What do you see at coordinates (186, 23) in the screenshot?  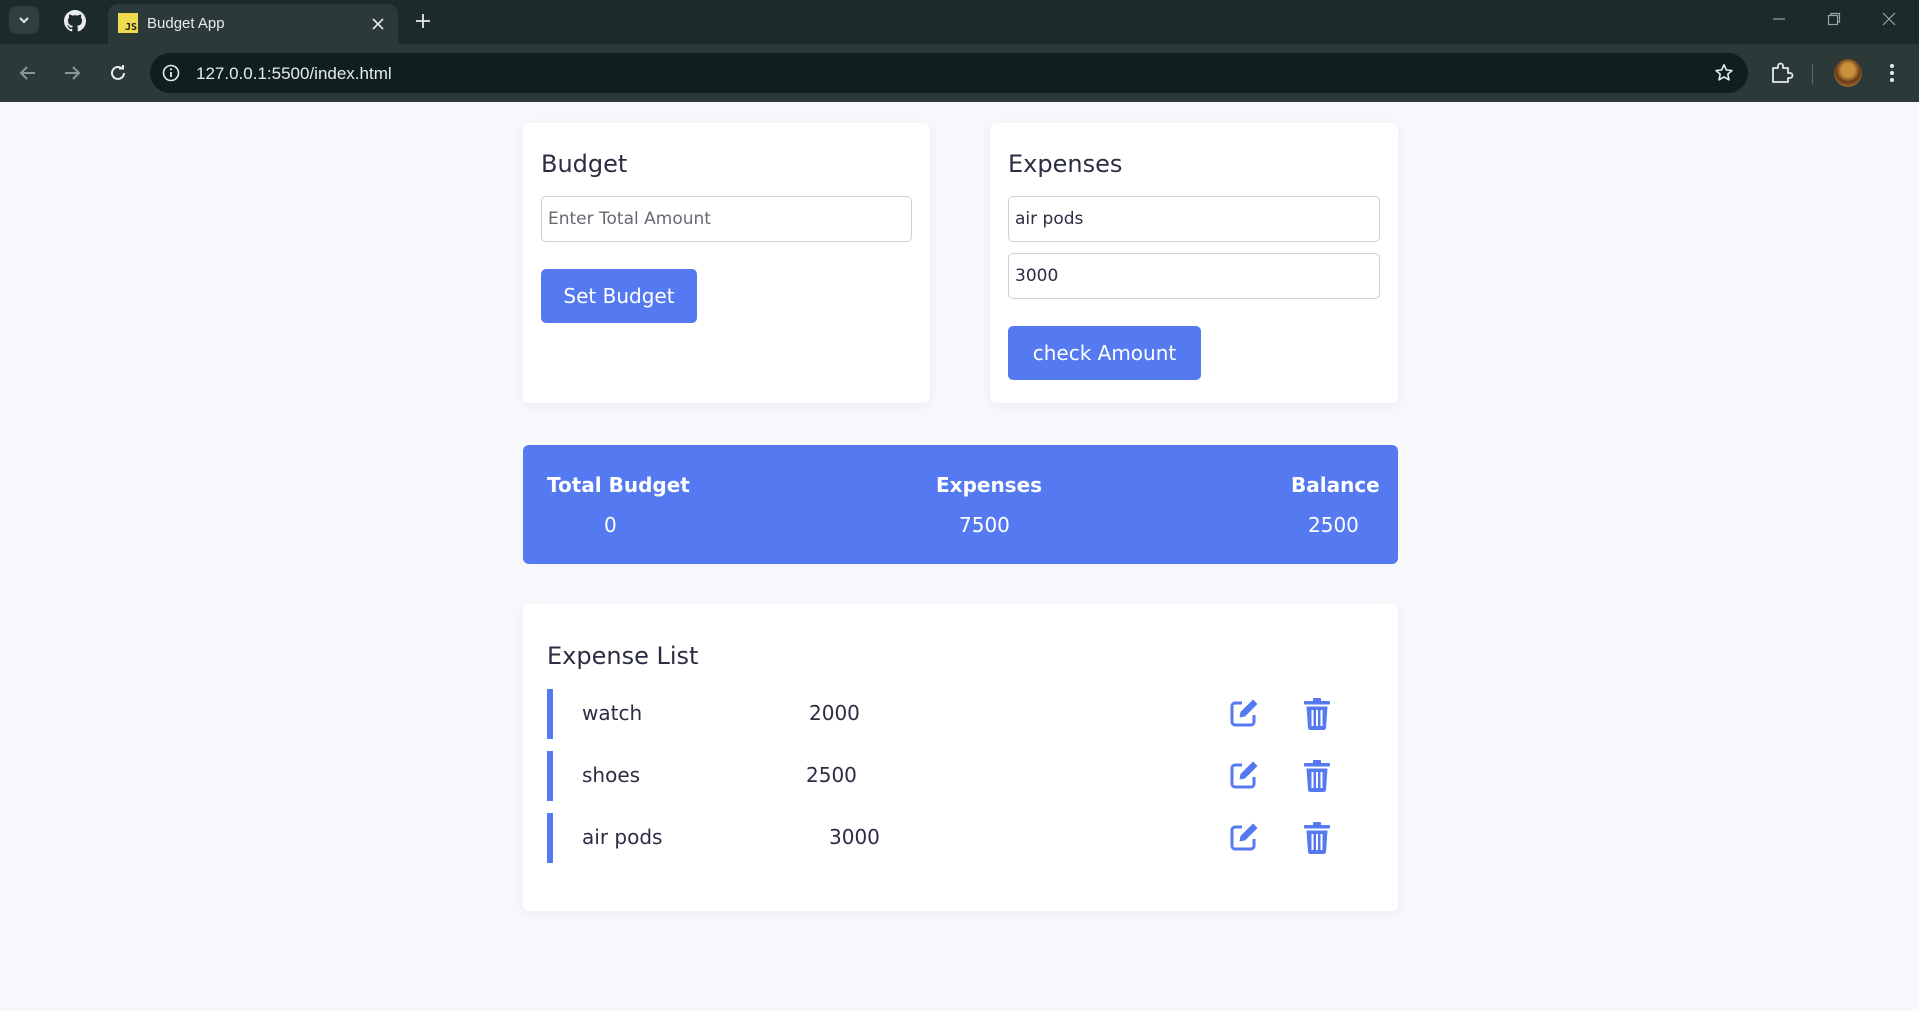 I see `tab-title: Budget App` at bounding box center [186, 23].